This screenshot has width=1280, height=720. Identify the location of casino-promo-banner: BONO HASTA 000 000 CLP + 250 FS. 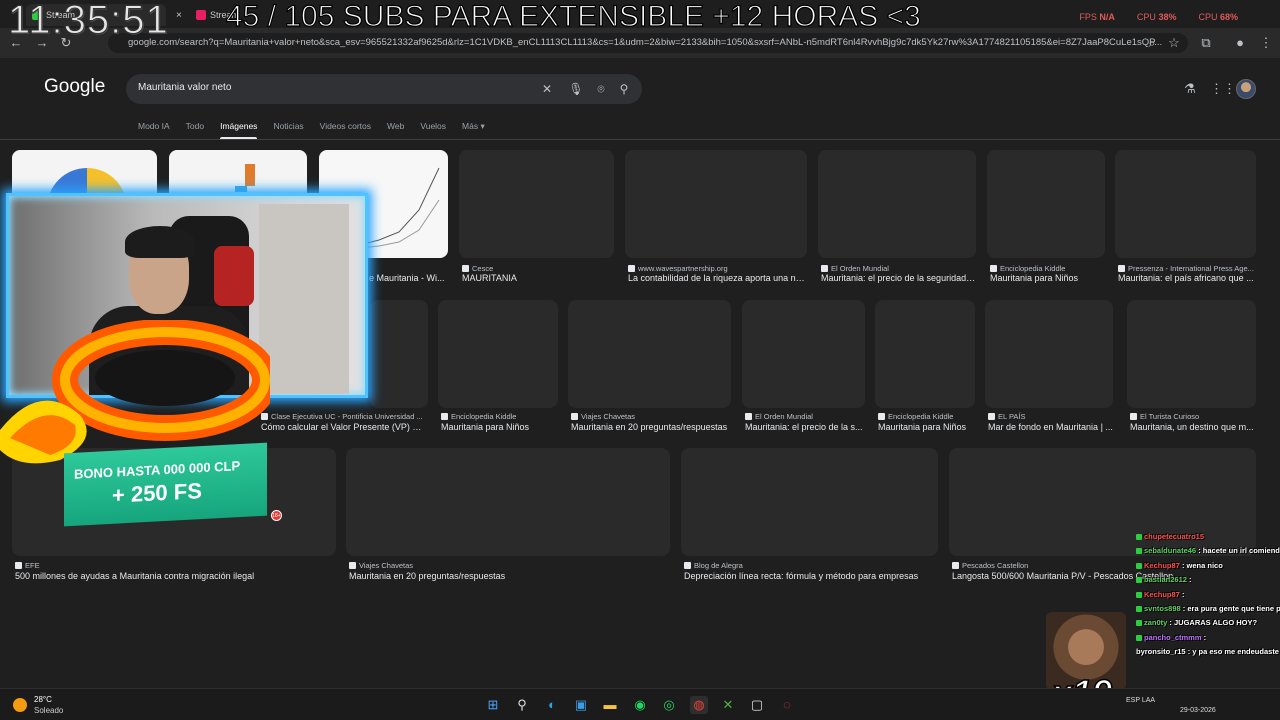
(165, 484).